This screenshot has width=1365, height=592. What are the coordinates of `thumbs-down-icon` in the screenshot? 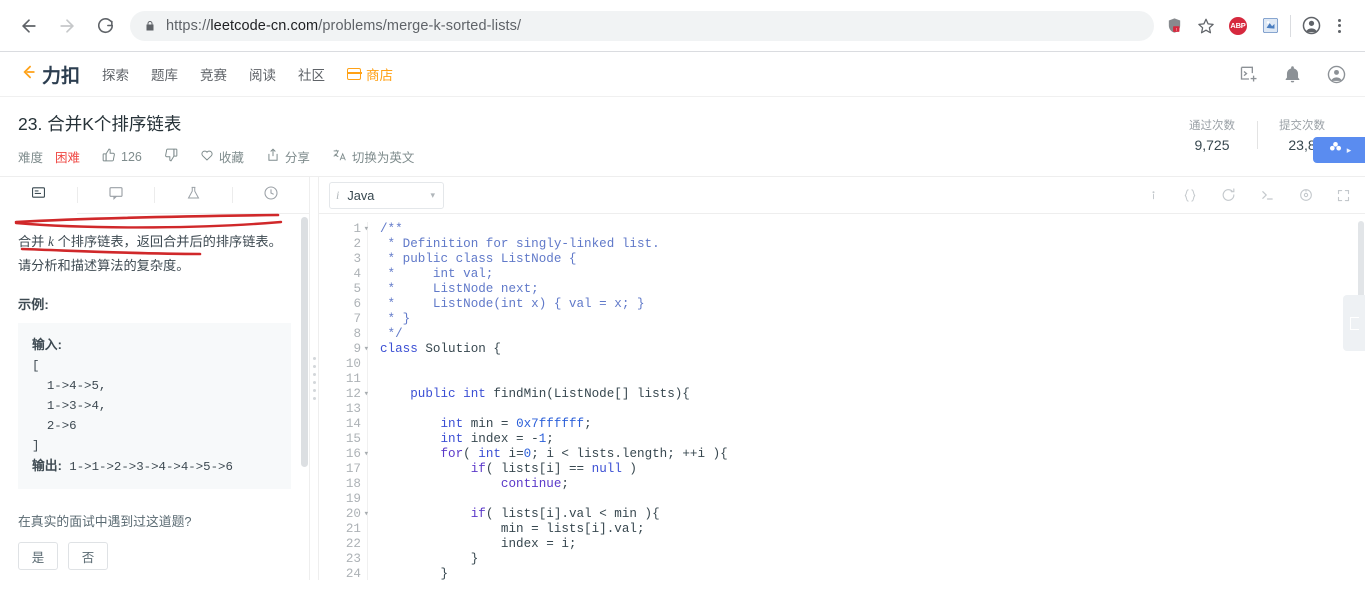 It's located at (171, 156).